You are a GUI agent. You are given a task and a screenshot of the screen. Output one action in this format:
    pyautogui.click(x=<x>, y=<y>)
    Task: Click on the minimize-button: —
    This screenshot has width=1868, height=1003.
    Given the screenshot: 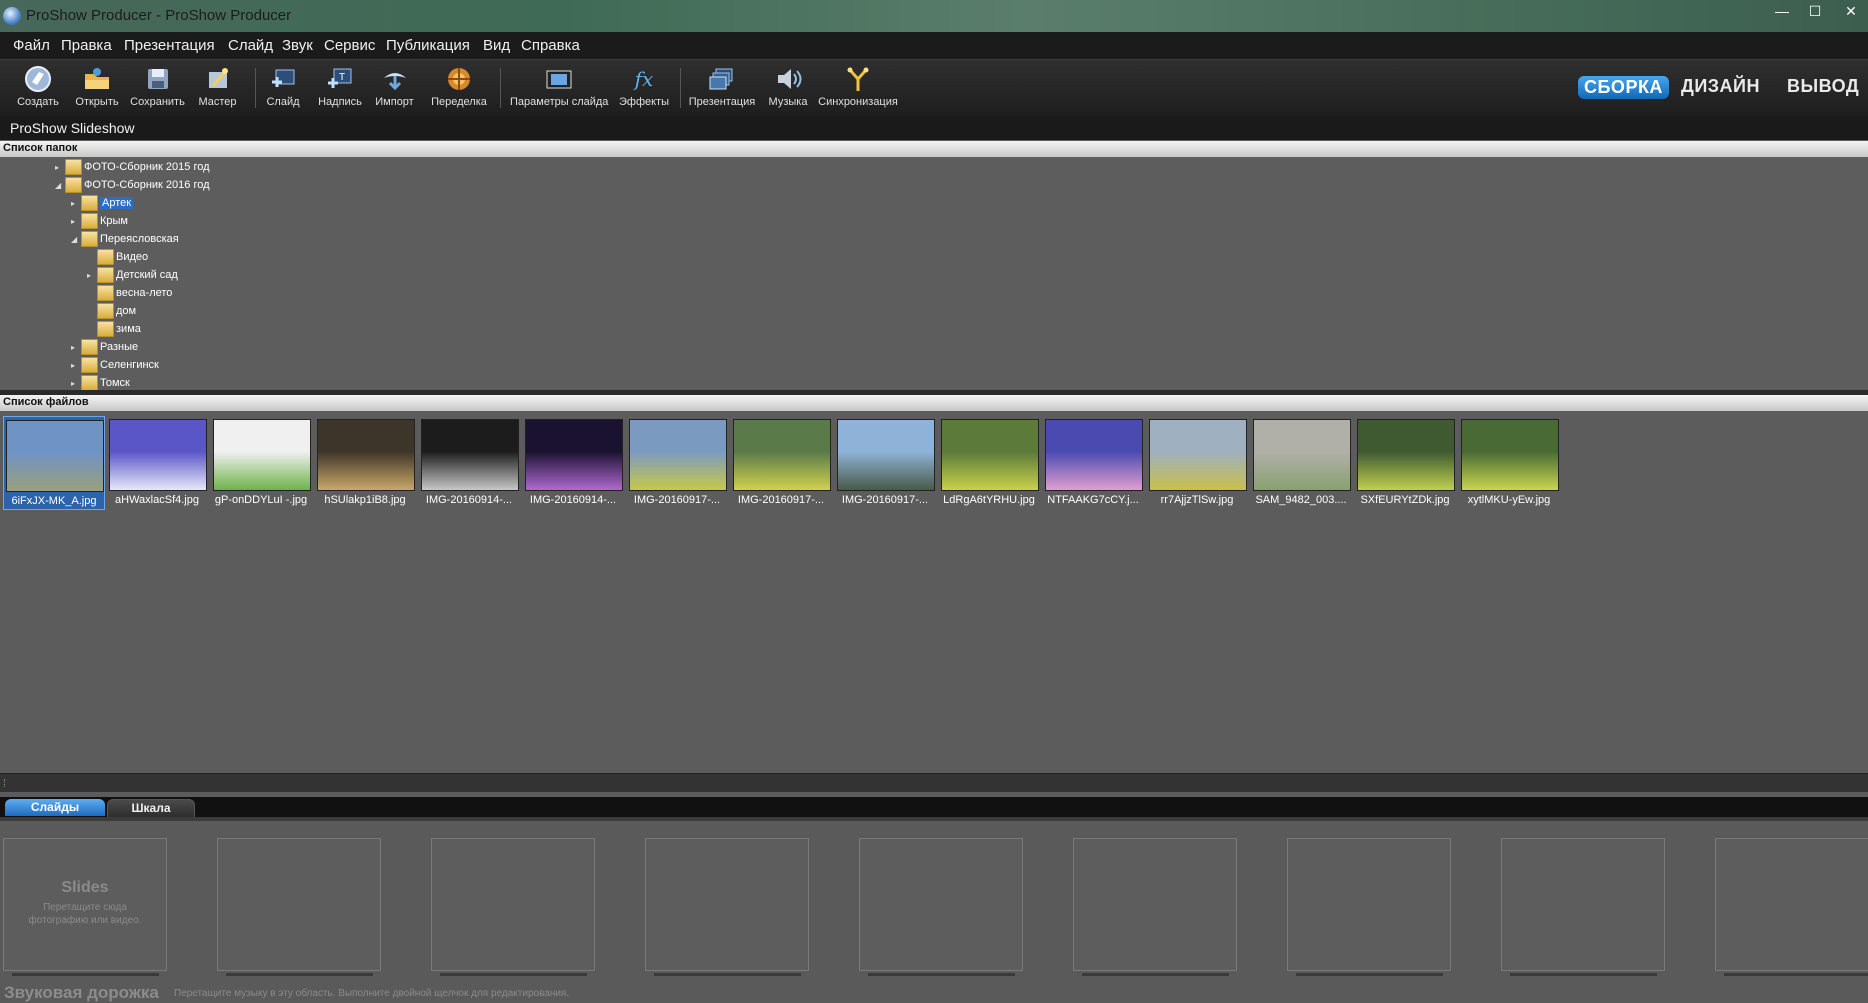 What is the action you would take?
    pyautogui.click(x=1782, y=11)
    